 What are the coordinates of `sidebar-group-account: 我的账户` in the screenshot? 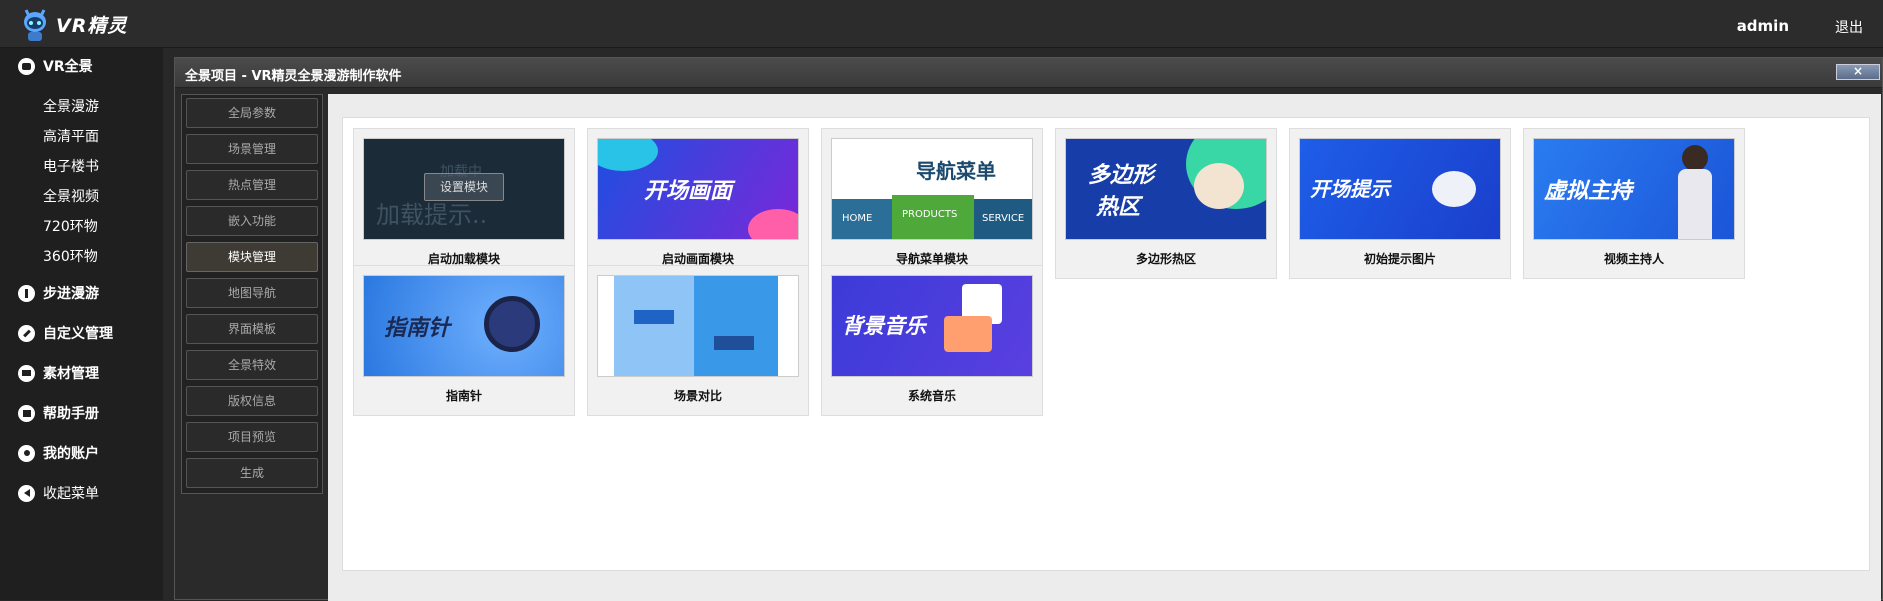 It's located at (58, 453).